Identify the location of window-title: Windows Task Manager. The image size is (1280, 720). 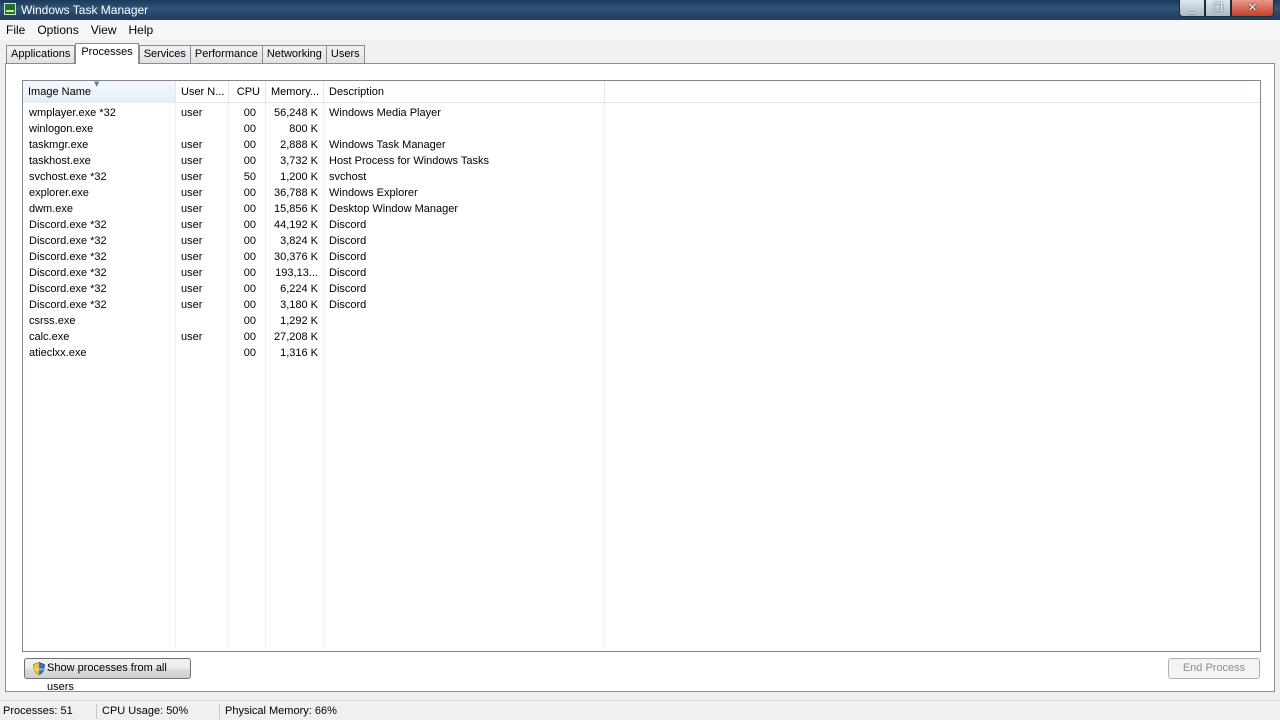
(85, 10).